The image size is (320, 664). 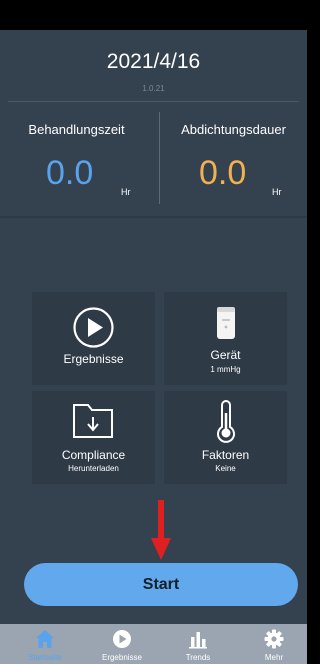 I want to click on gear-icon, so click(x=274, y=639).